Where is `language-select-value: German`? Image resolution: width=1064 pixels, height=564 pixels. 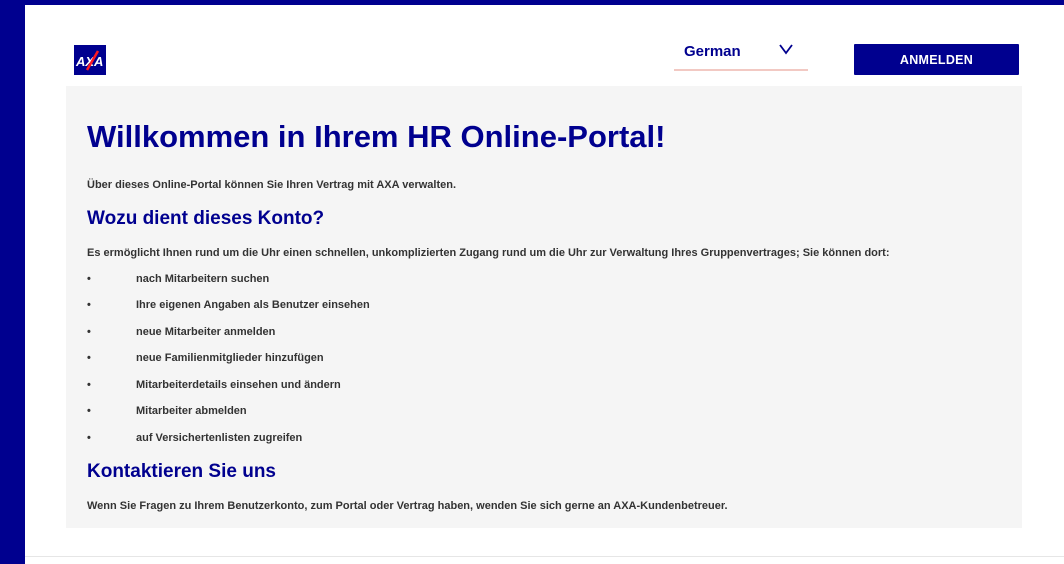 language-select-value: German is located at coordinates (712, 51).